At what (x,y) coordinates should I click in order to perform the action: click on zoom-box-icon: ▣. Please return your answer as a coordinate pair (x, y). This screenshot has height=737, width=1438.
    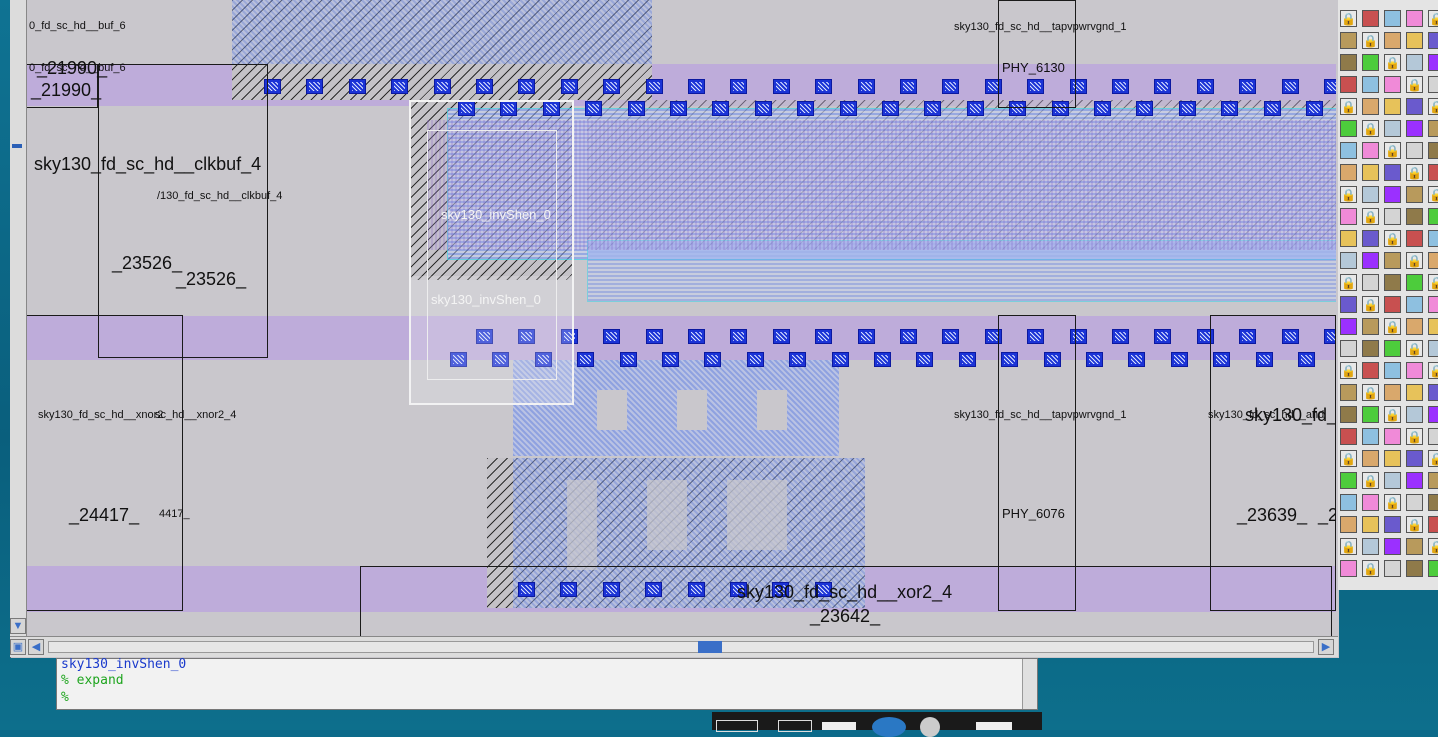
    Looking at the image, I should click on (18, 647).